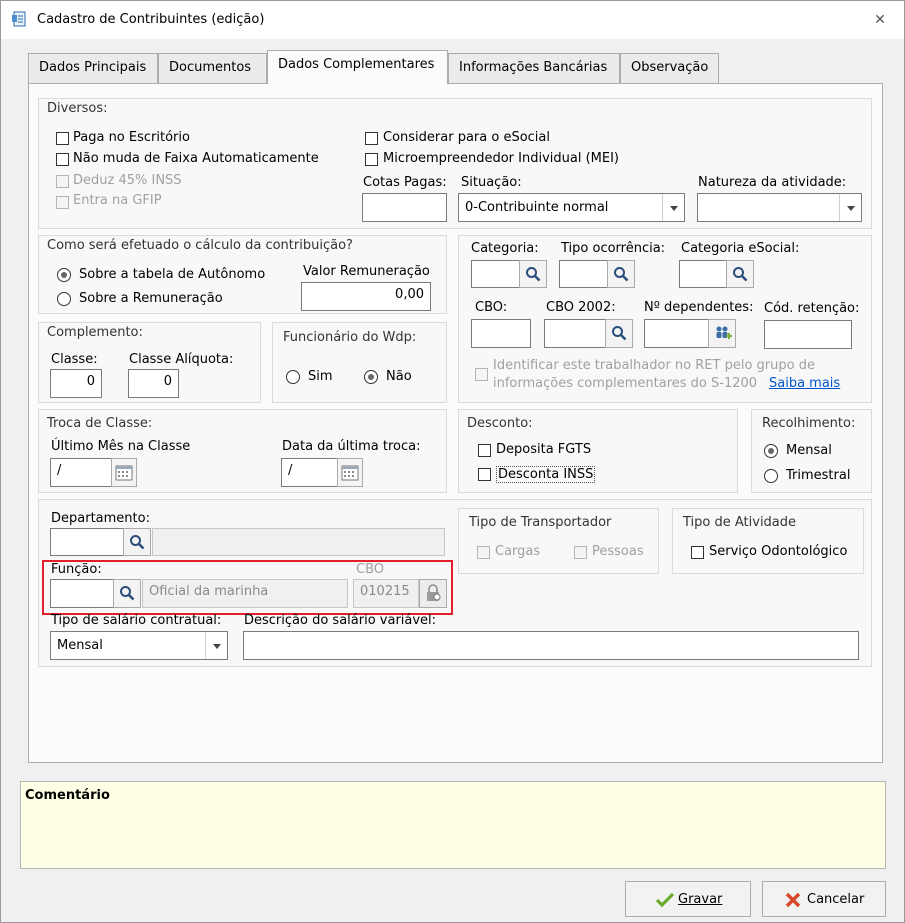 Image resolution: width=905 pixels, height=923 pixels. I want to click on people-add-icon, so click(724, 332).